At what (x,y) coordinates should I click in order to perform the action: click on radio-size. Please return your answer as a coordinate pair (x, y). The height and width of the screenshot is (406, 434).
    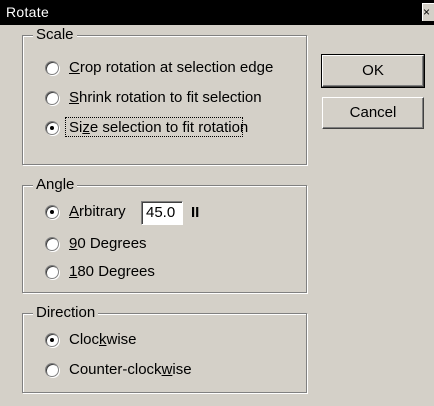
    Looking at the image, I should click on (52, 128).